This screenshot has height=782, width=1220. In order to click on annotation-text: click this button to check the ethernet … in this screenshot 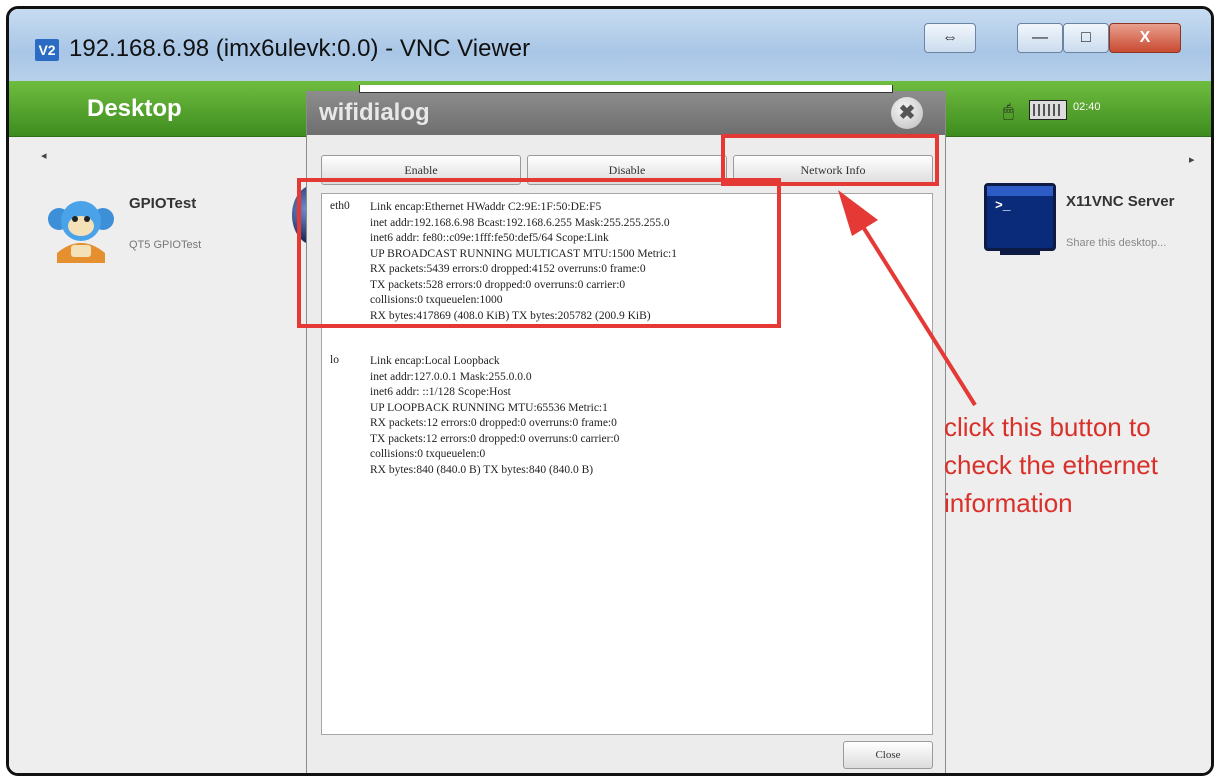, I will do `click(1074, 465)`.